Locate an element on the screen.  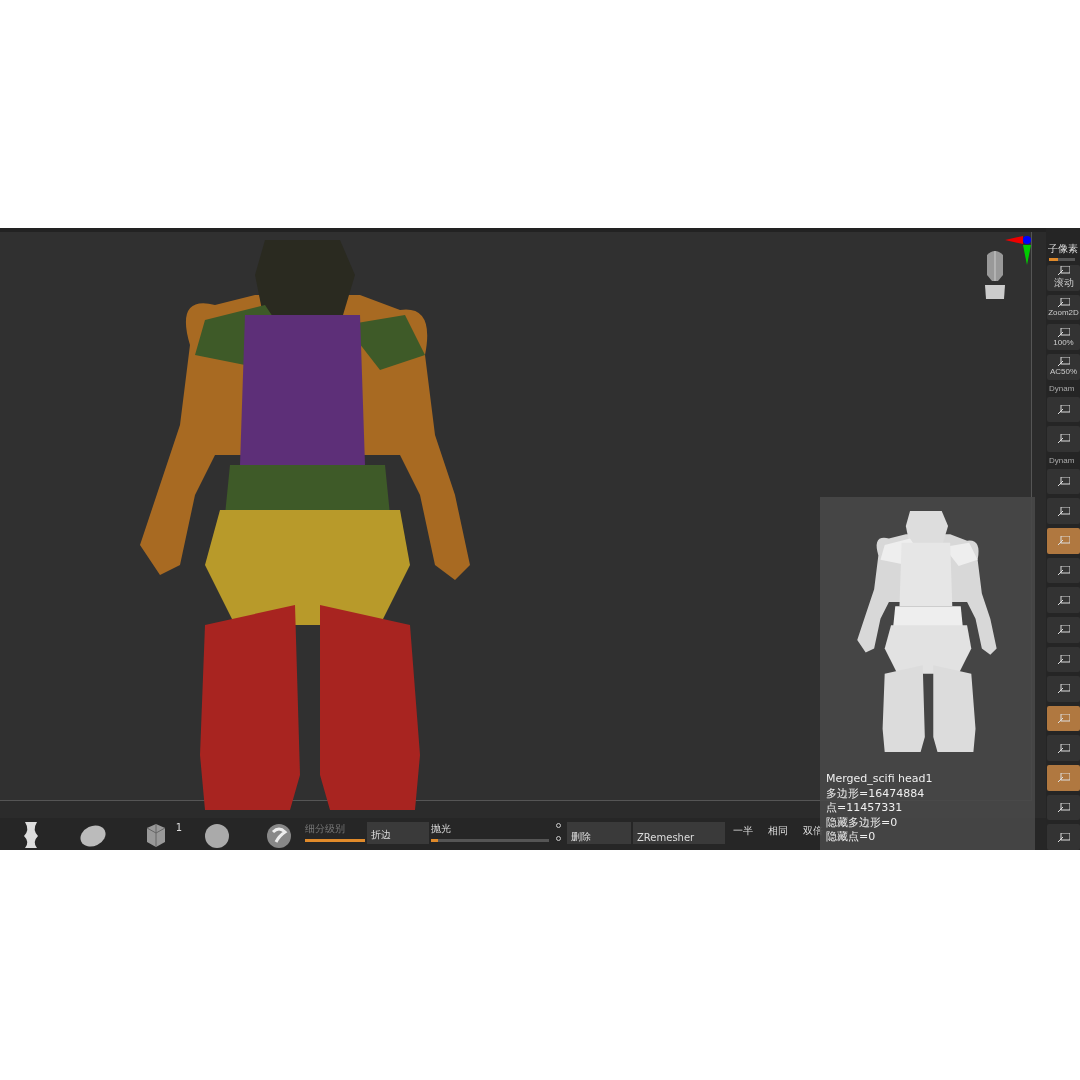
slider-label: 抛光 is located at coordinates (441, 829).